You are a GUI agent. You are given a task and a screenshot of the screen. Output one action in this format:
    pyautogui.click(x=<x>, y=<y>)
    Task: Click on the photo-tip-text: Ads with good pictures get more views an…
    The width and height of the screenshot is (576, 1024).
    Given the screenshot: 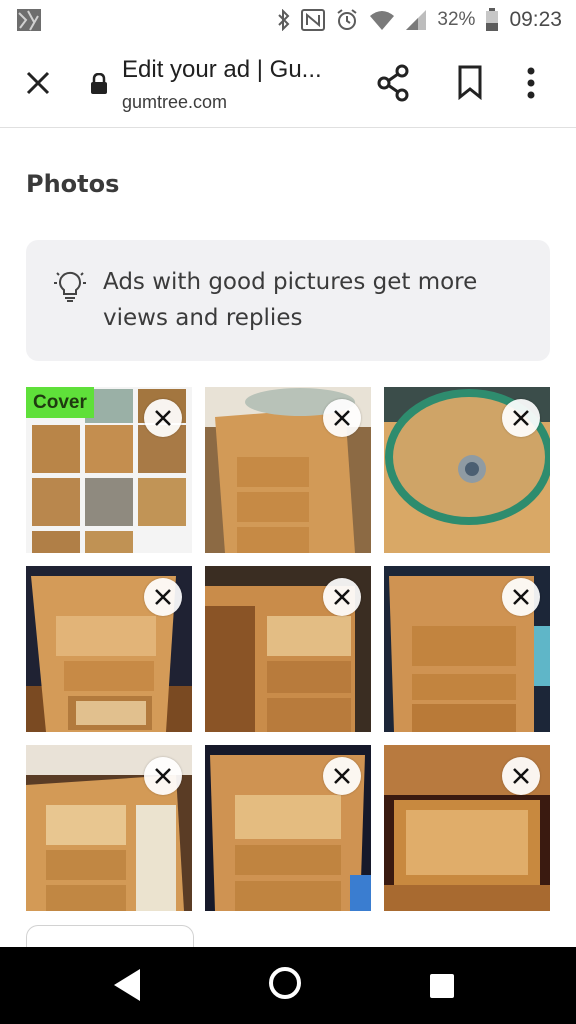 What is the action you would take?
    pyautogui.click(x=290, y=300)
    